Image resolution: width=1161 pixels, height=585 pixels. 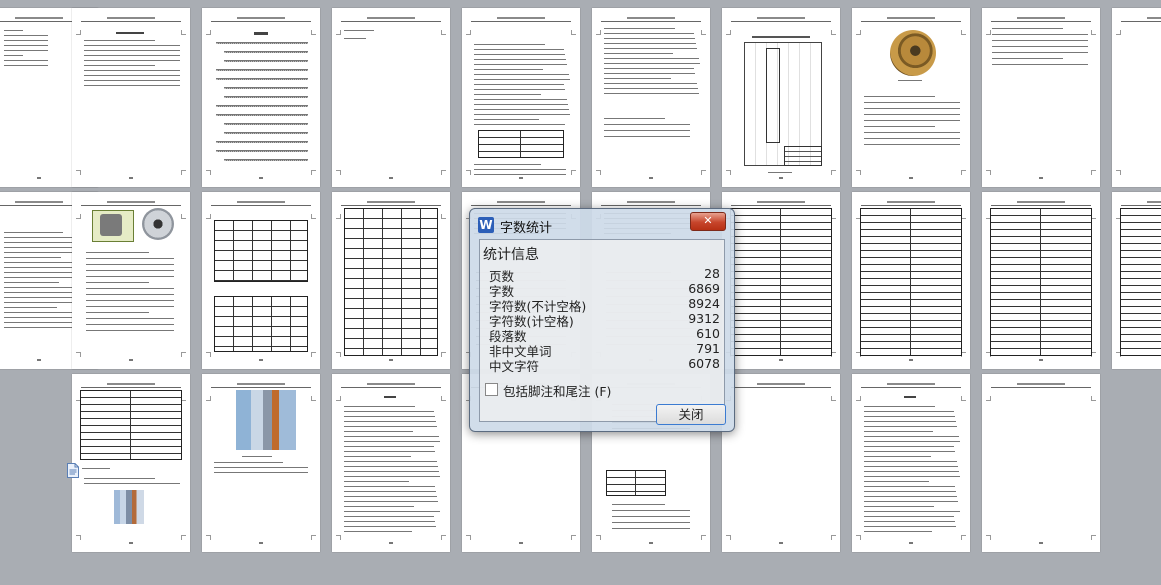 What do you see at coordinates (606, 365) in the screenshot?
I see `stat-row: 中文字符 6078` at bounding box center [606, 365].